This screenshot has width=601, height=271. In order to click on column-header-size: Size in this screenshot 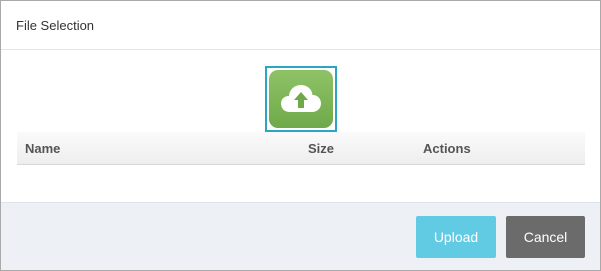, I will do `click(321, 148)`.